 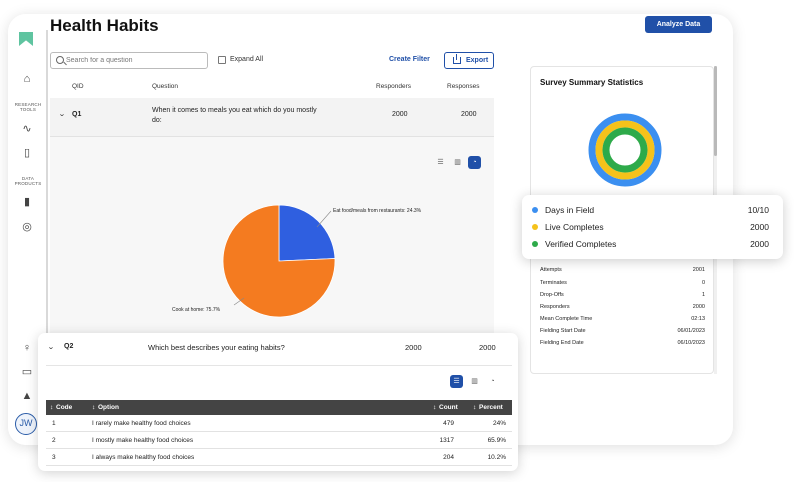 I want to click on legend-dot-verified, so click(x=535, y=244).